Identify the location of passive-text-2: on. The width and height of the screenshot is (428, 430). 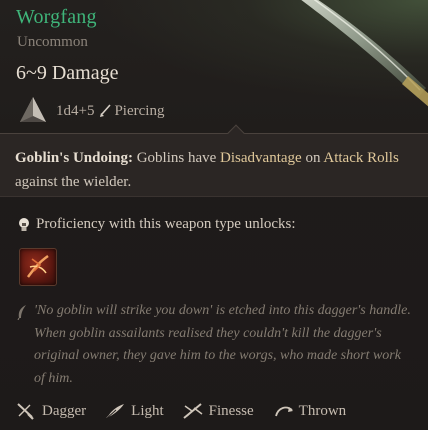
(313, 158).